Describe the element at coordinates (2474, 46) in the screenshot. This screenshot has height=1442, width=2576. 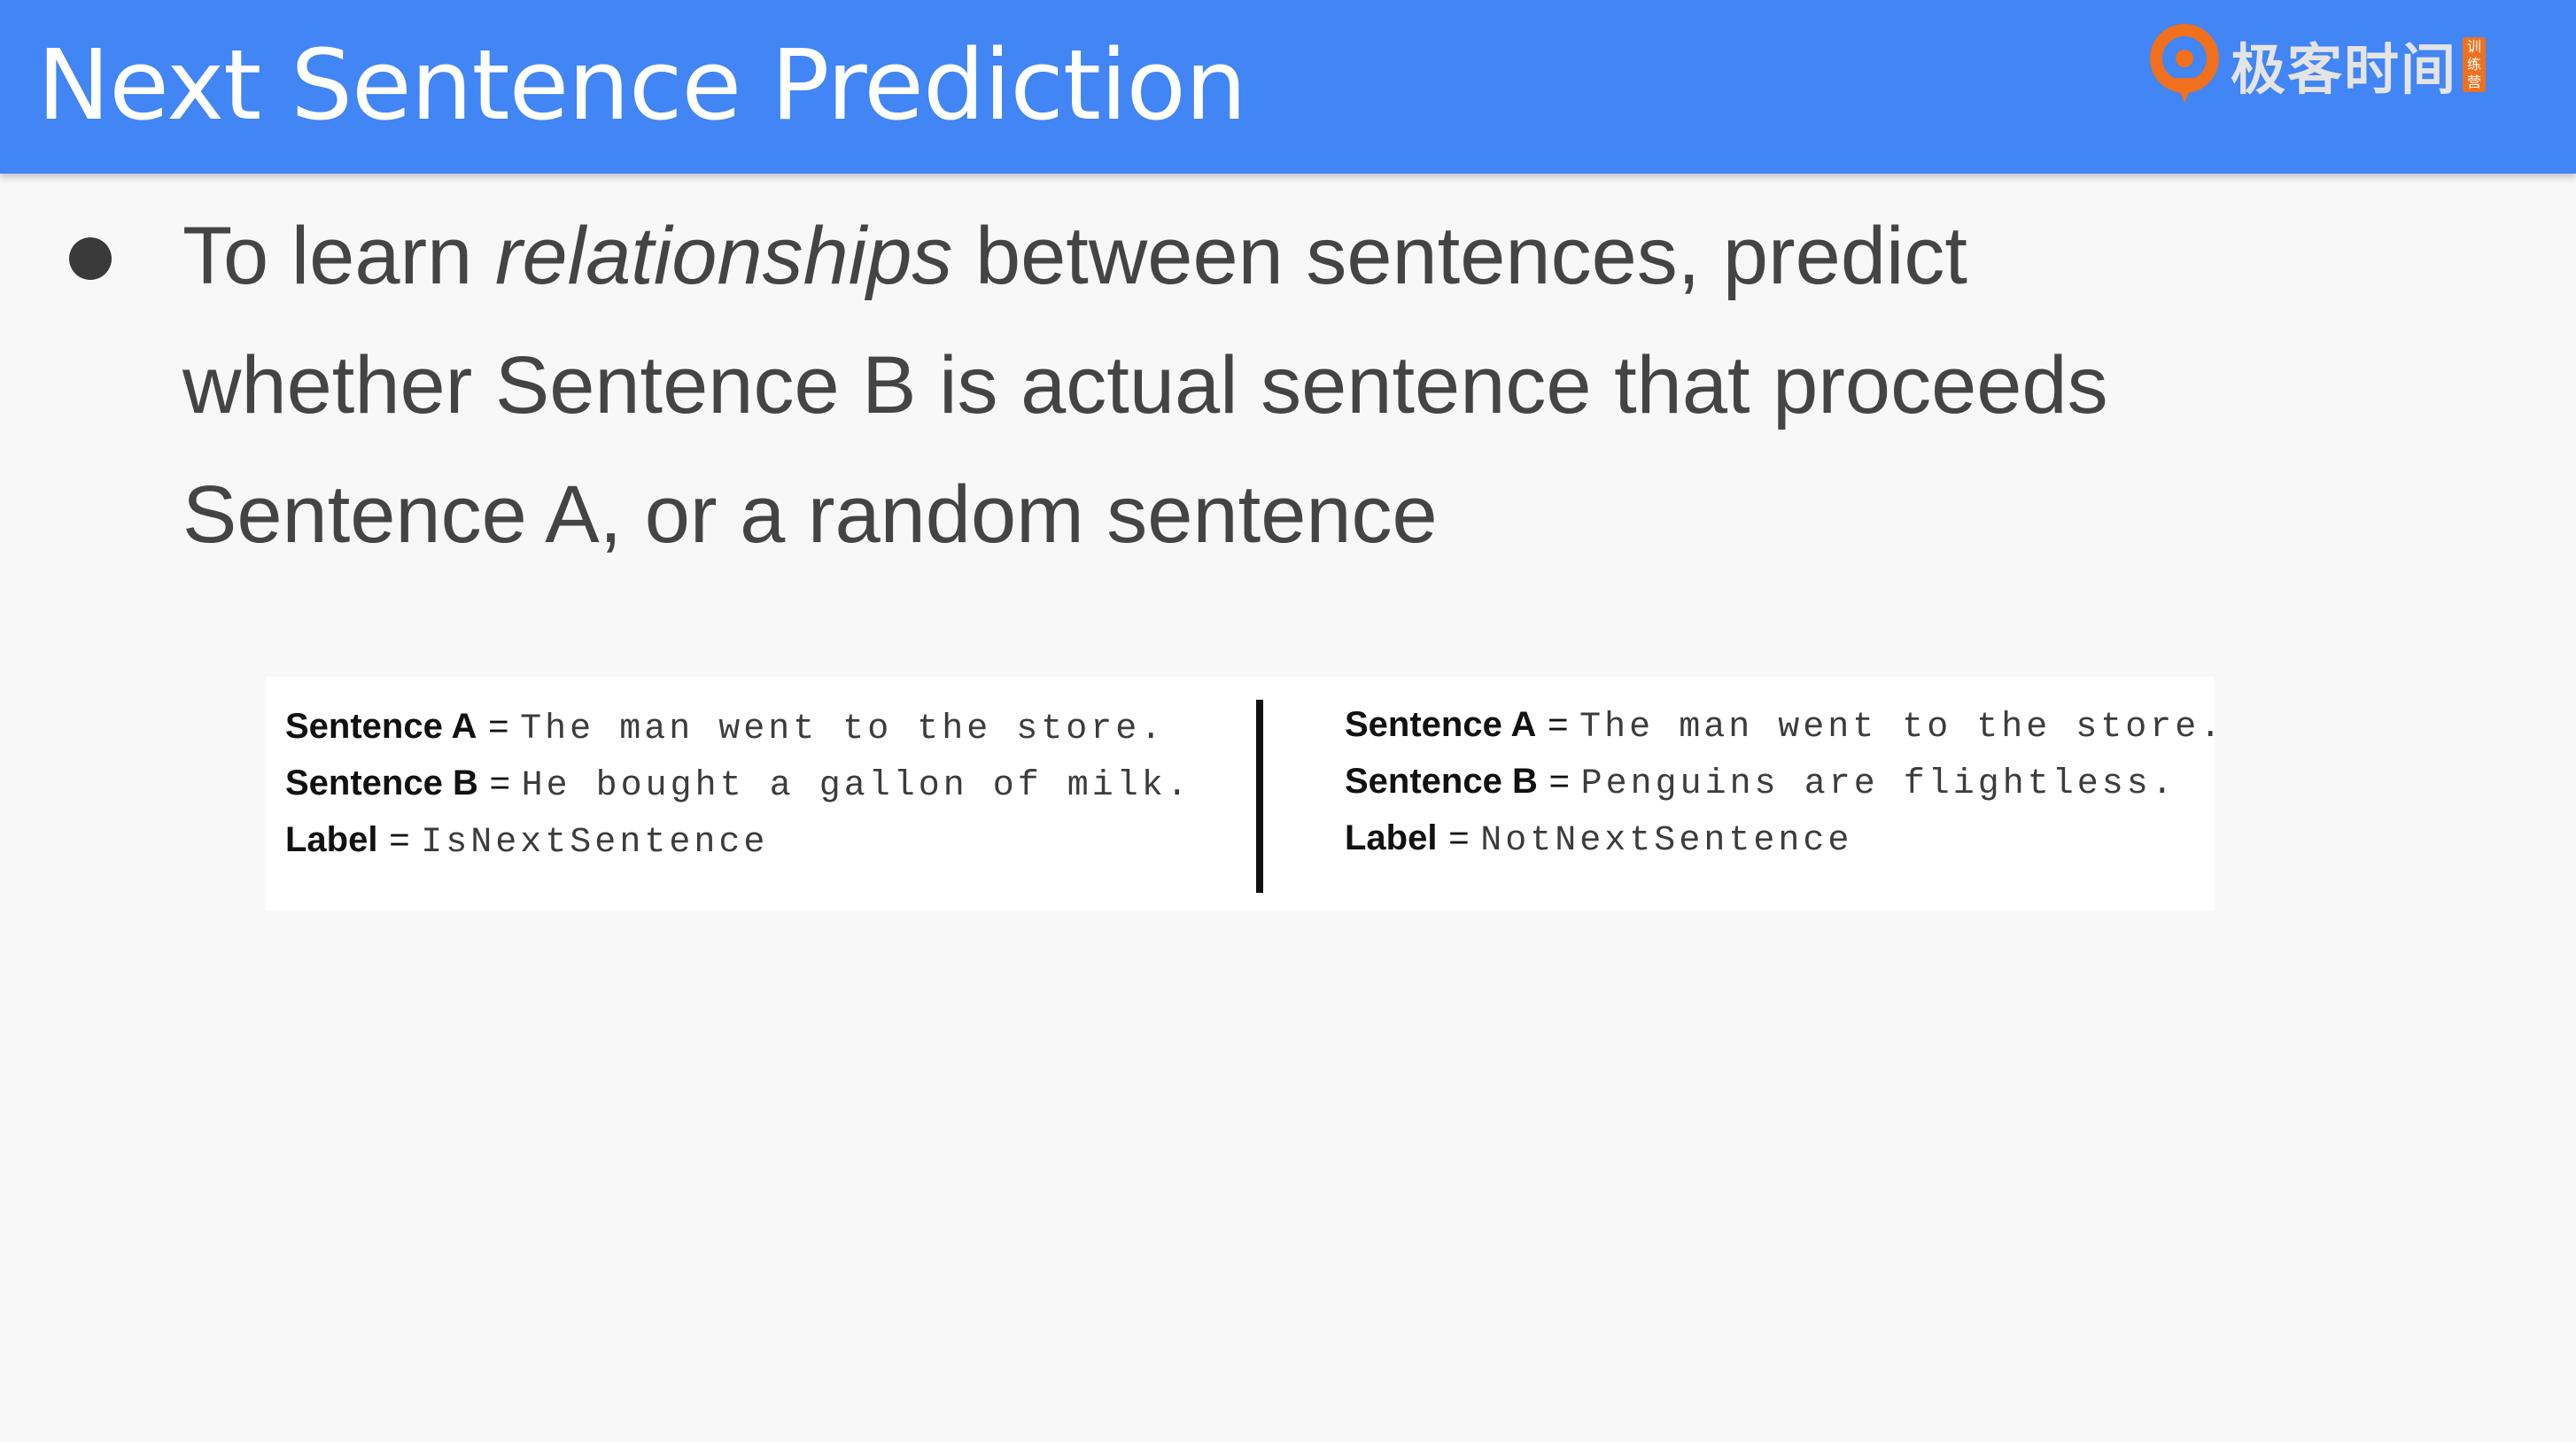
I see `brand-badge-char: 训` at that location.